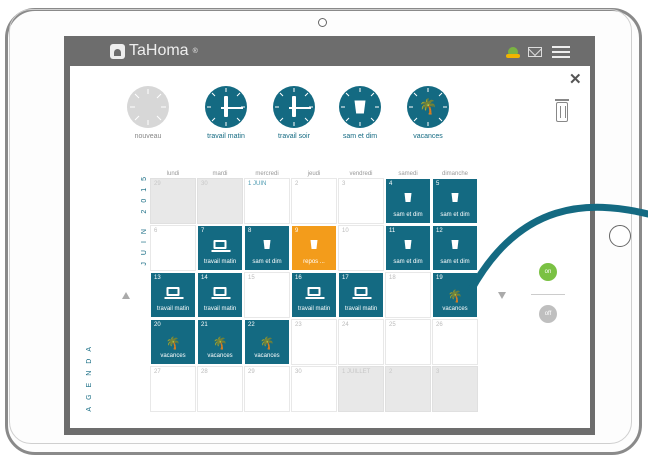 The height and width of the screenshot is (459, 648). Describe the element at coordinates (575, 79) in the screenshot. I see `close-icon: ✕` at that location.